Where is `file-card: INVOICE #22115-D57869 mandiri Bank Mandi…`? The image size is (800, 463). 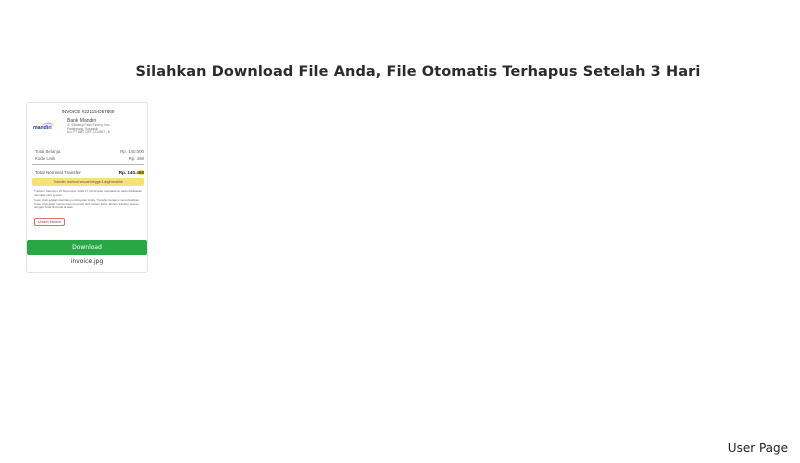
file-card: INVOICE #22115-D57869 mandiri Bank Mandi… is located at coordinates (87, 187).